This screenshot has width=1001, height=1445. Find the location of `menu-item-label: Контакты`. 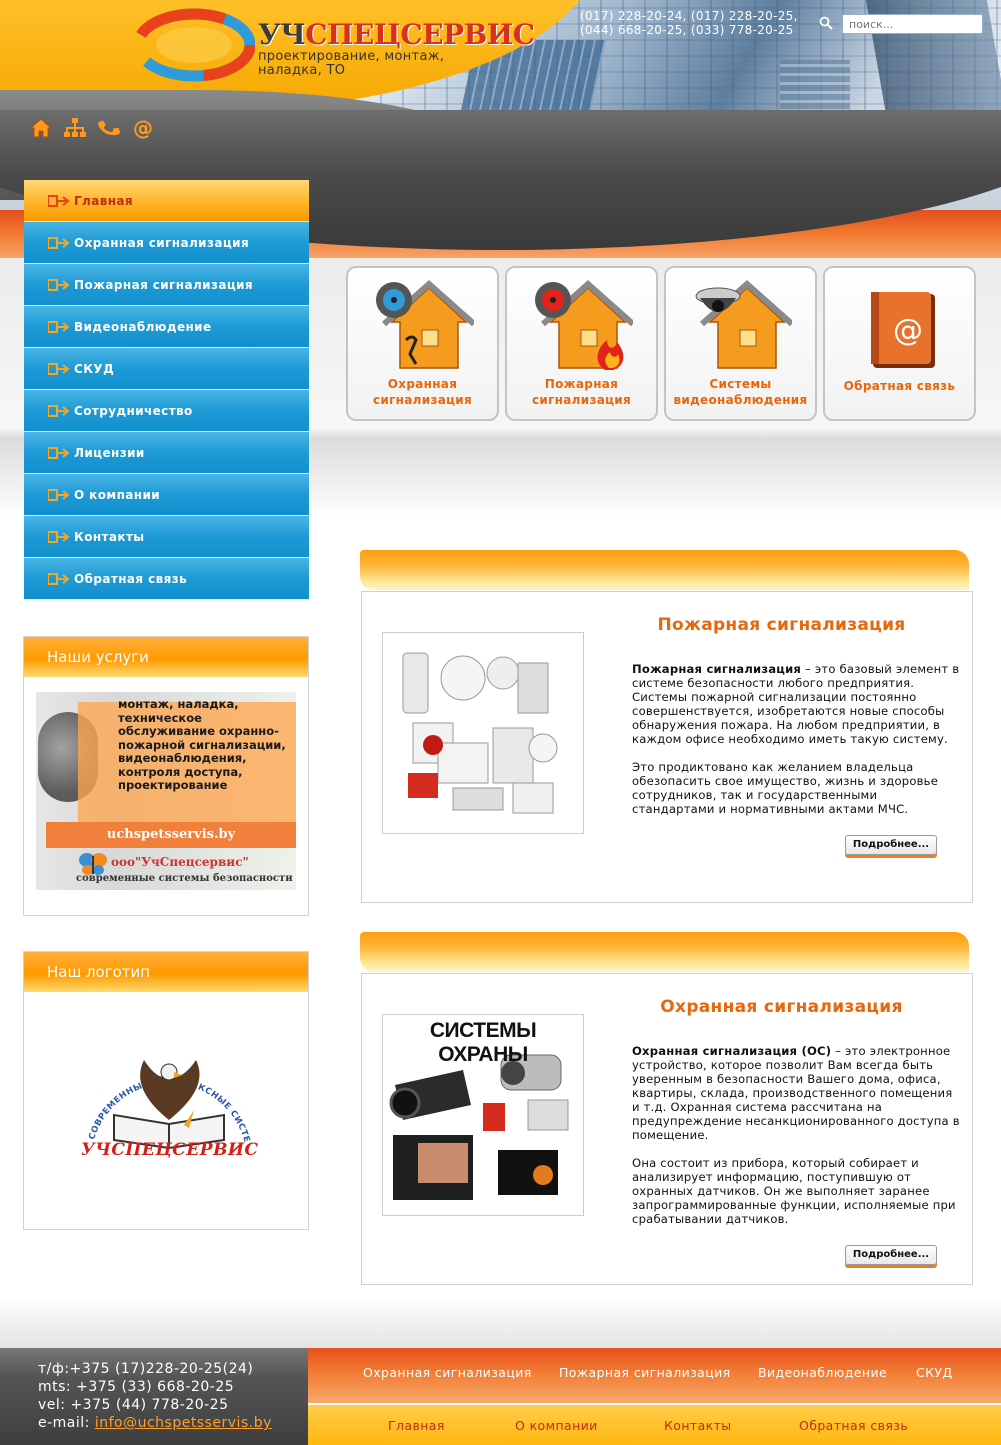

menu-item-label: Контакты is located at coordinates (109, 536).